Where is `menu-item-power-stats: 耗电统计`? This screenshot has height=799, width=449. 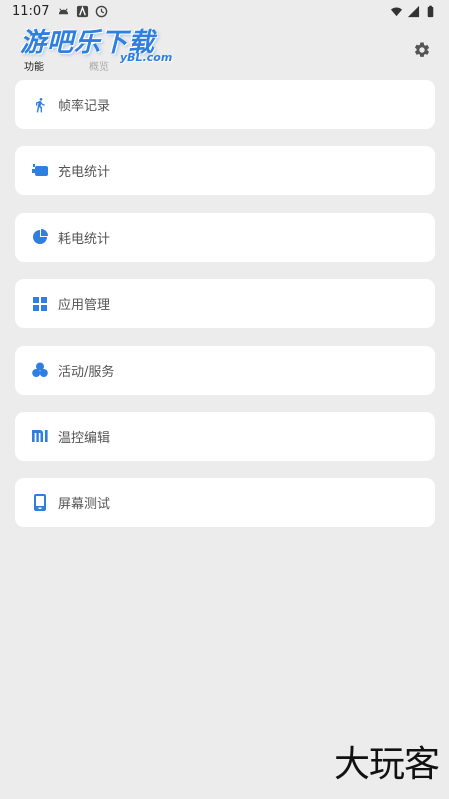 menu-item-power-stats: 耗电统计 is located at coordinates (225, 237).